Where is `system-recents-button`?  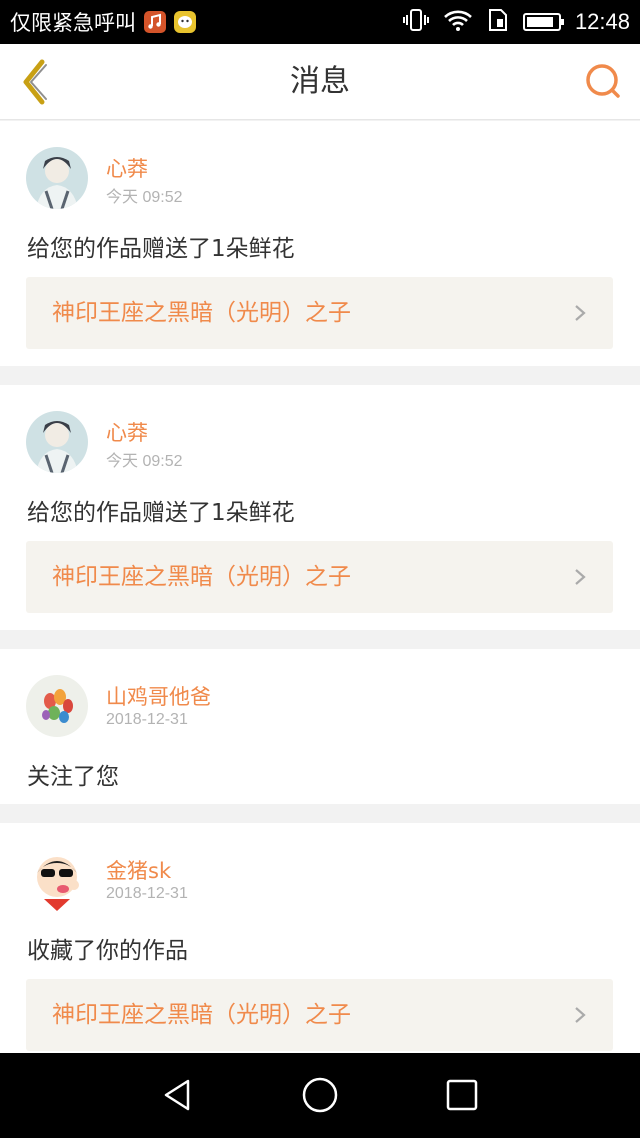 system-recents-button is located at coordinates (462, 1095).